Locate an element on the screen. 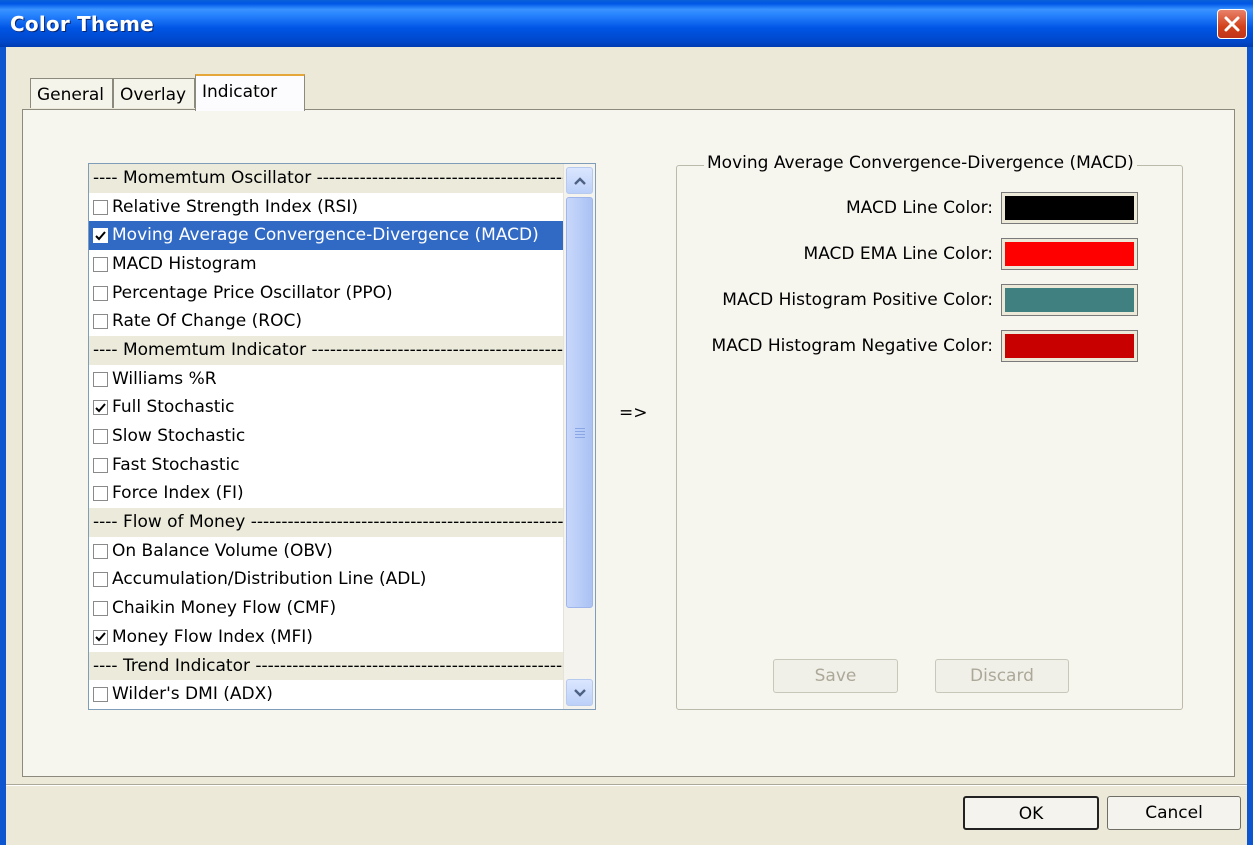  list-item-label: Relative Strength Index (RSI) is located at coordinates (235, 206).